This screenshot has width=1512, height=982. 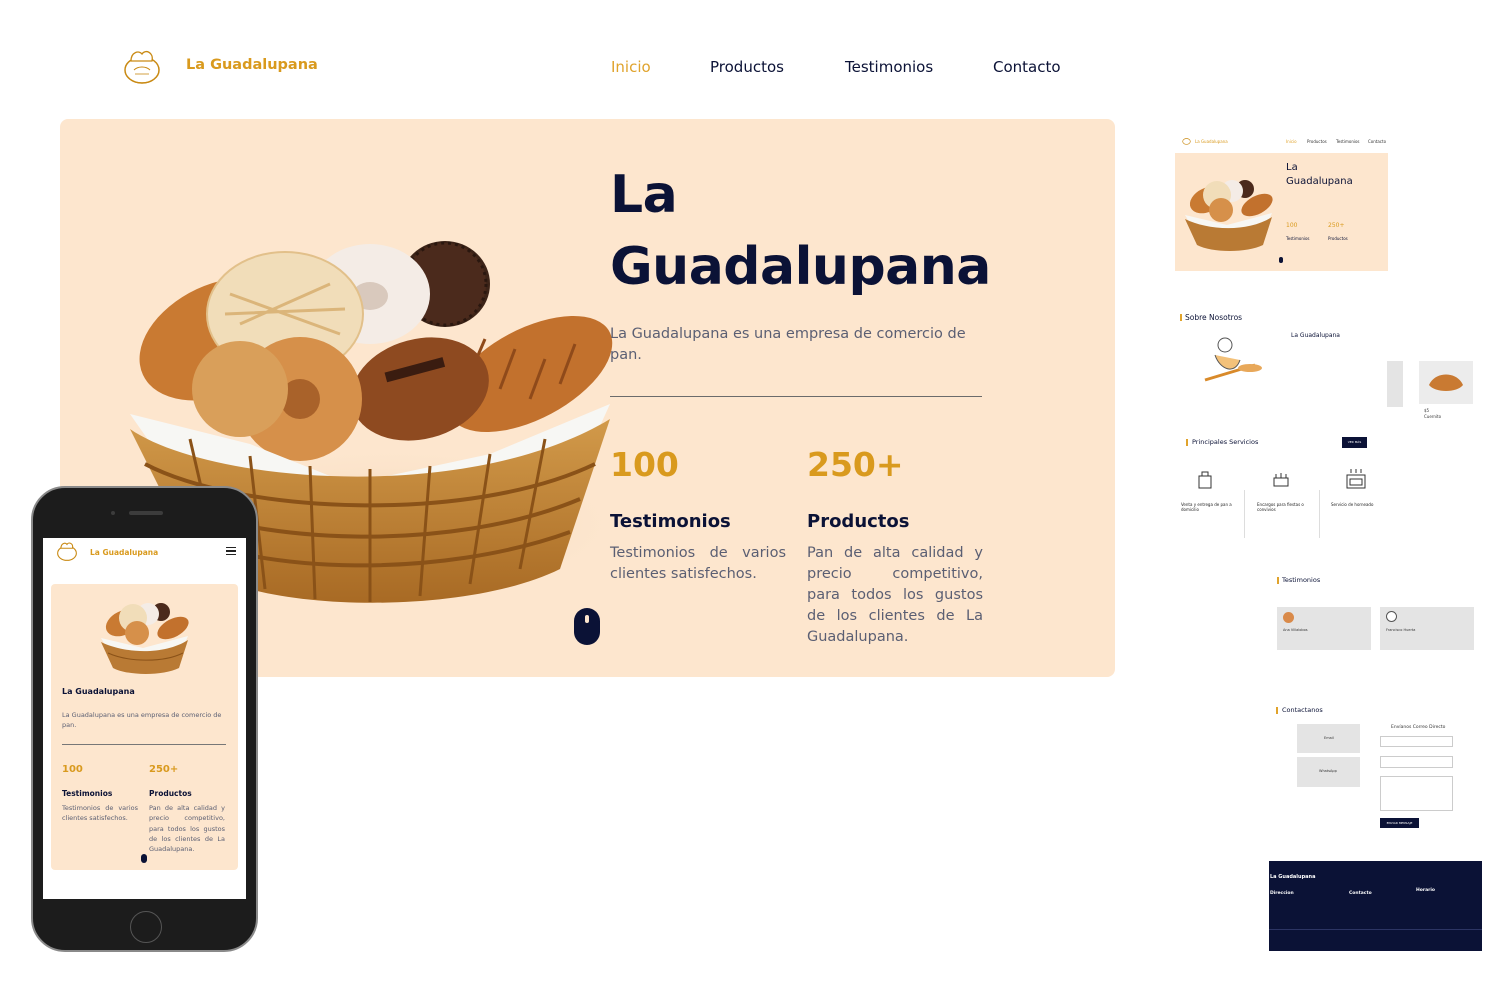 What do you see at coordinates (1348, 141) in the screenshot?
I see `thumb-nav-testimonios: Testimonios` at bounding box center [1348, 141].